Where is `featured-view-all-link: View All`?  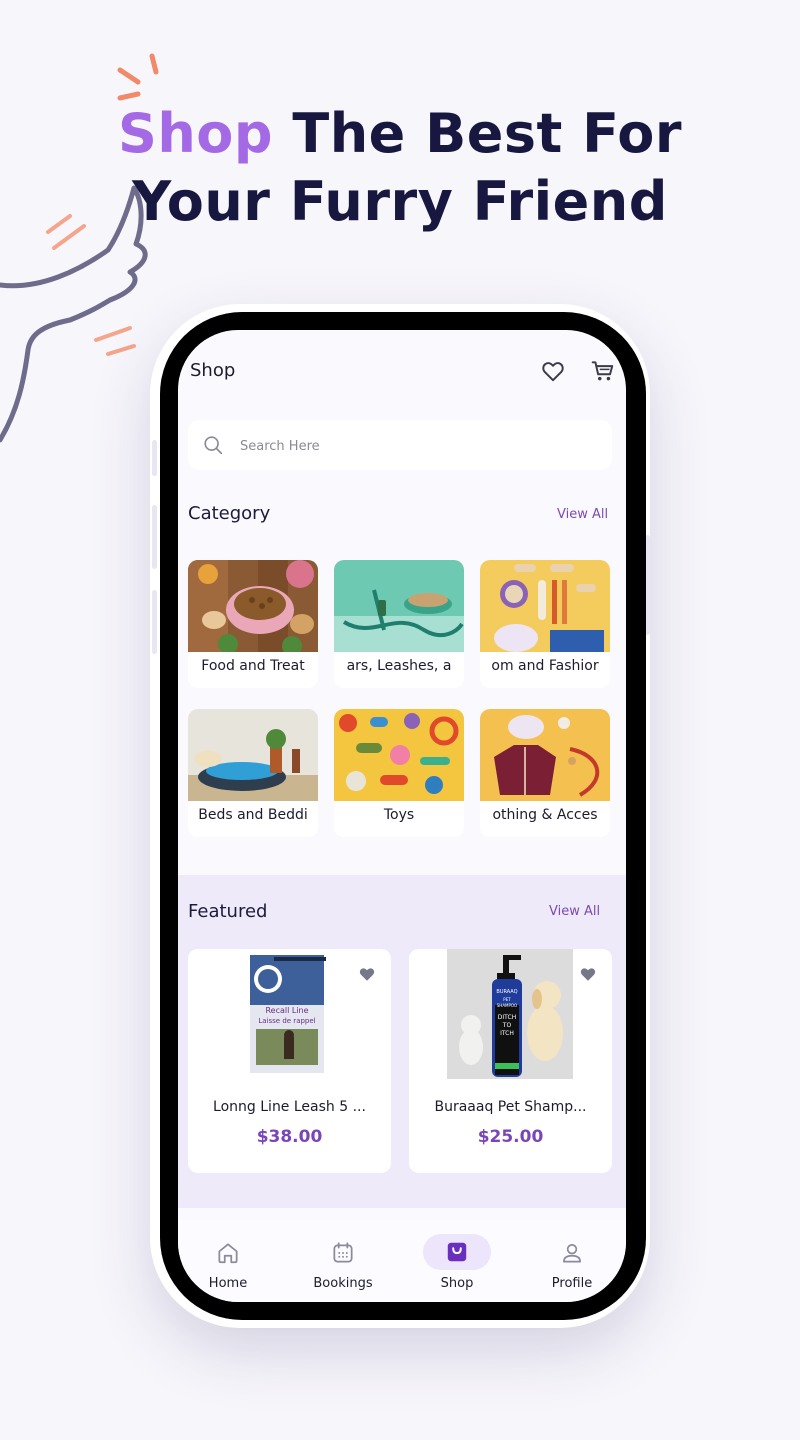 featured-view-all-link: View All is located at coordinates (574, 911).